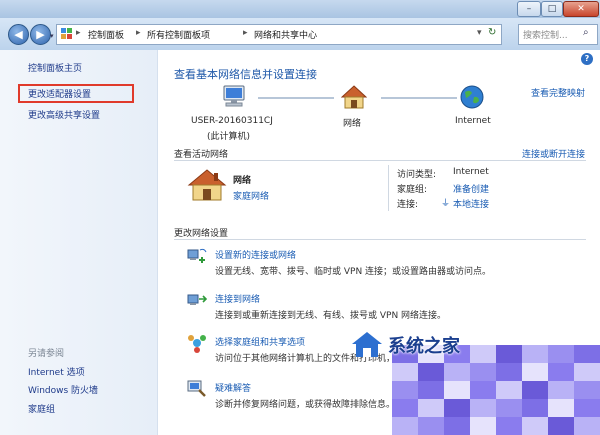 Image resolution: width=600 pixels, height=435 pixels. What do you see at coordinates (233, 387) in the screenshot?
I see `task-troubleshoot: 疑难解答` at bounding box center [233, 387].